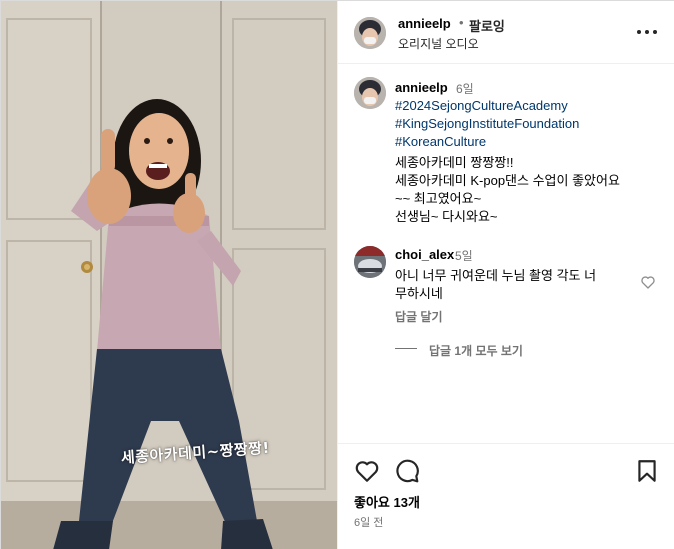 The image size is (674, 549). Describe the element at coordinates (464, 256) in the screenshot. I see `comment-time: 5일` at that location.